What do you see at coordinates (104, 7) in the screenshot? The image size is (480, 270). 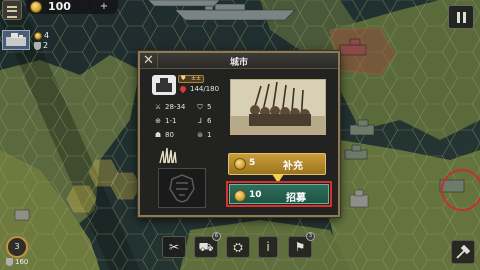 I see `add-gold-icon: +` at bounding box center [104, 7].